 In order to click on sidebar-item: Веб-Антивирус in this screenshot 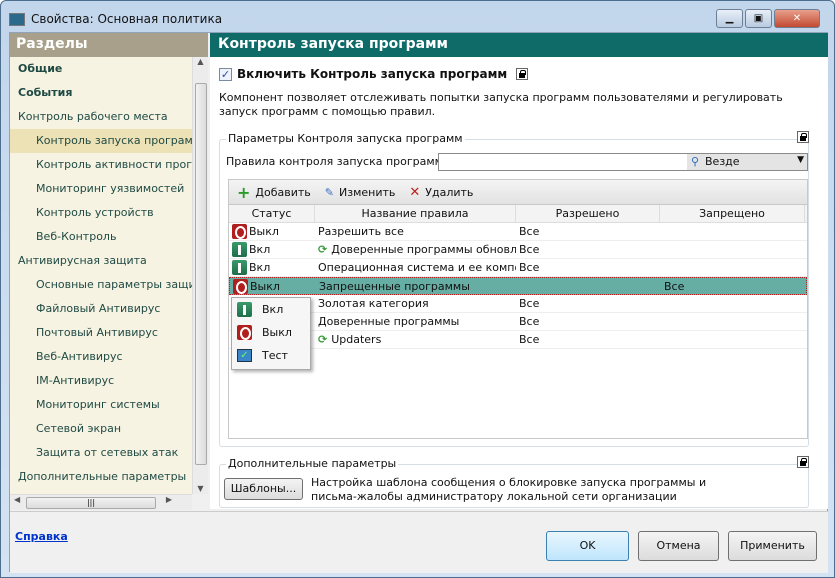, I will do `click(101, 357)`.